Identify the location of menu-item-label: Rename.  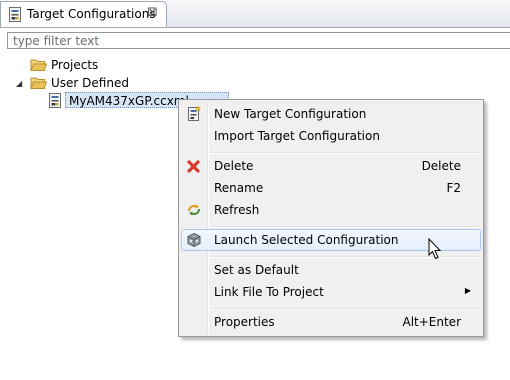
(239, 188).